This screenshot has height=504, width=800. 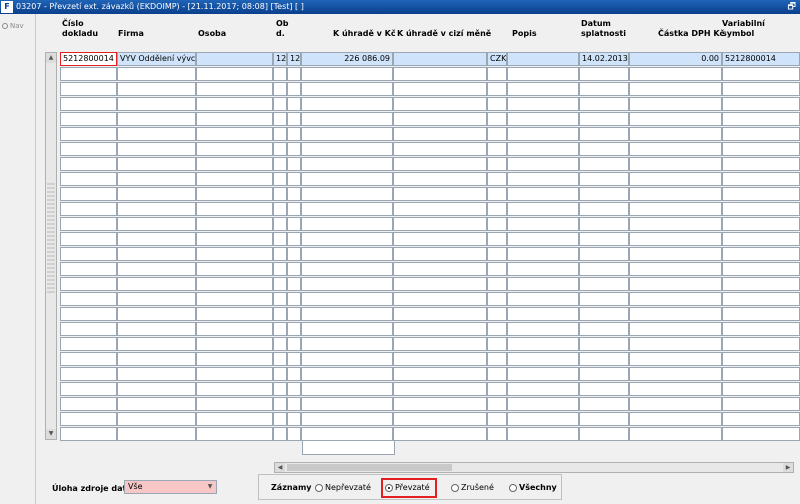 I want to click on scroll-down-icon: ▼, so click(x=51, y=434).